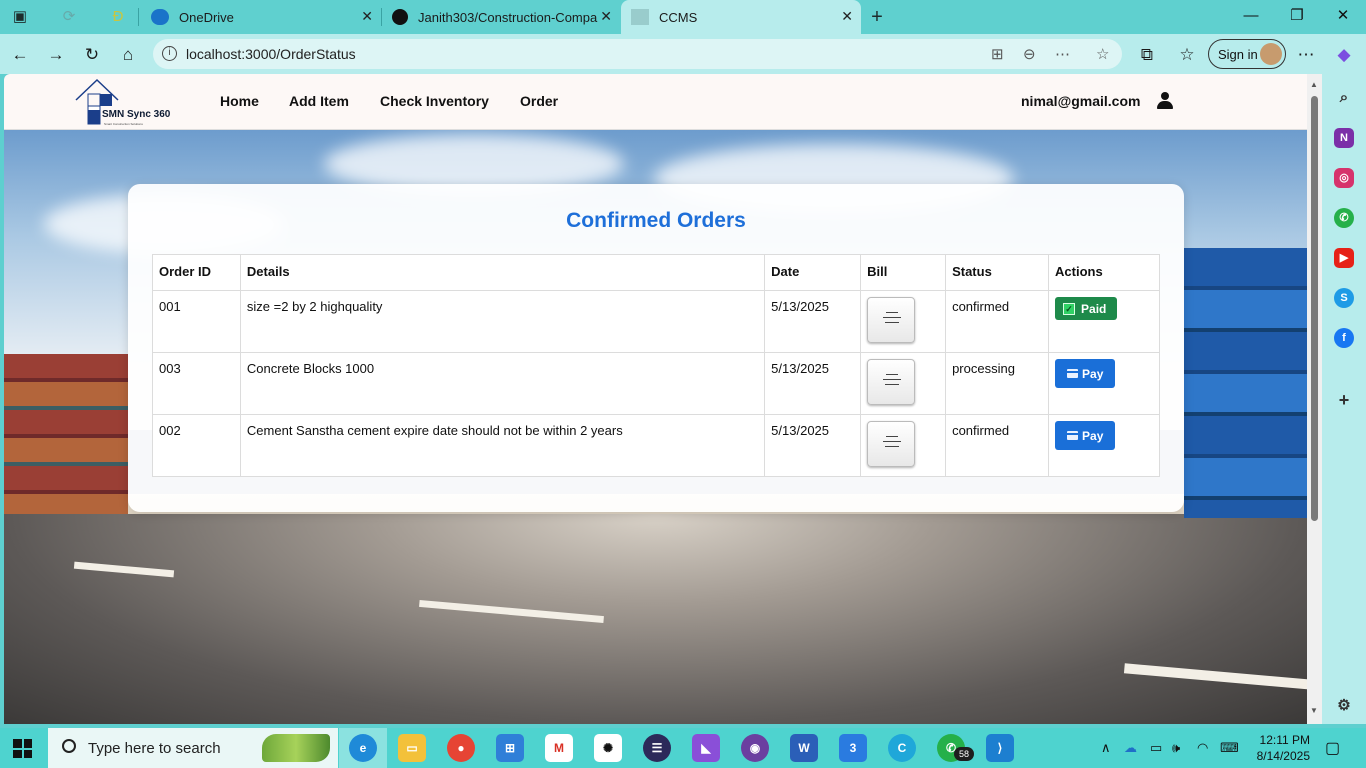 Image resolution: width=1366 pixels, height=768 pixels. What do you see at coordinates (20, 55) in the screenshot?
I see `back-button: ←` at bounding box center [20, 55].